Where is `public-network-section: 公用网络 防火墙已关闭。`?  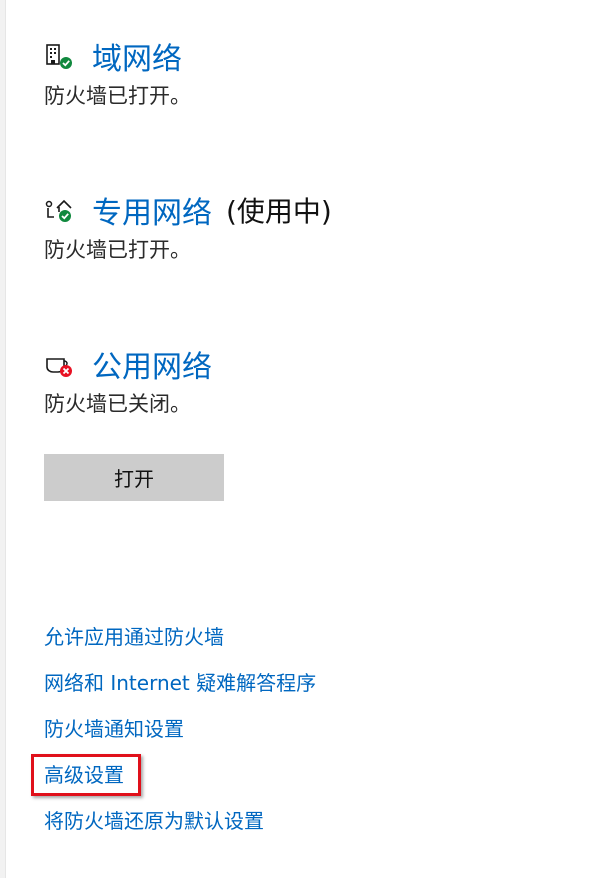 public-network-section: 公用网络 防火墙已关闭。 is located at coordinates (128, 380).